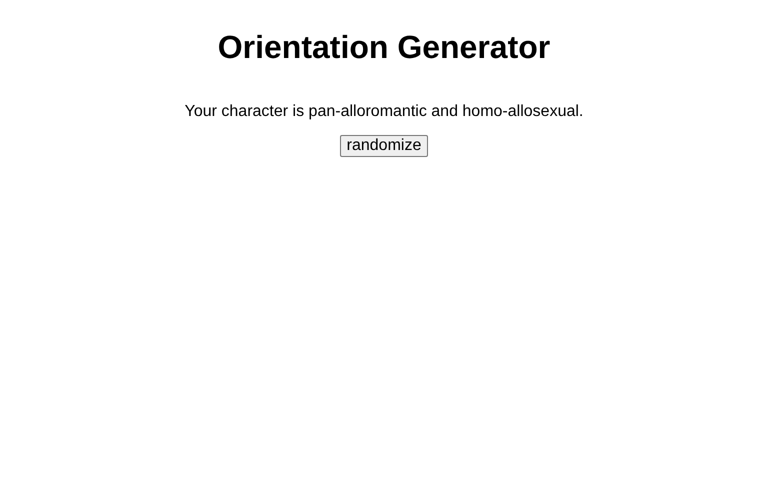 Image resolution: width=768 pixels, height=480 pixels. Describe the element at coordinates (384, 146) in the screenshot. I see `randomize-button: randomize` at that location.